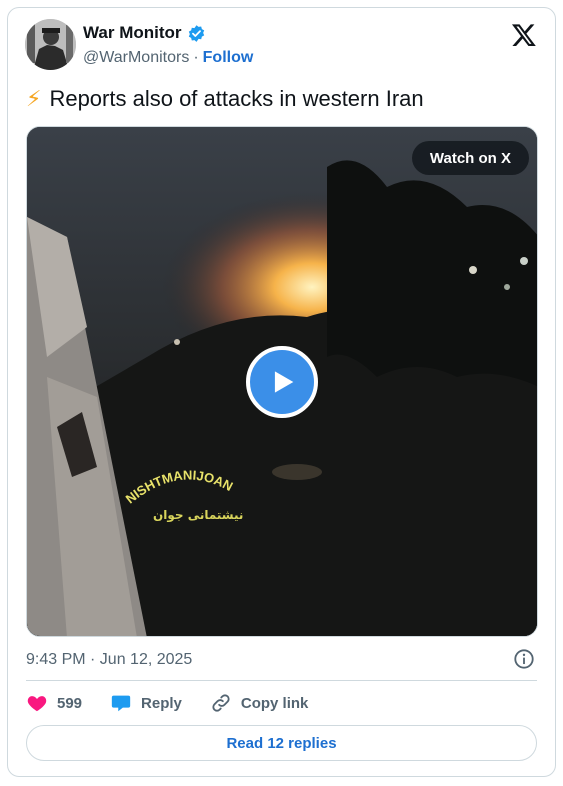  I want to click on play-button, so click(282, 382).